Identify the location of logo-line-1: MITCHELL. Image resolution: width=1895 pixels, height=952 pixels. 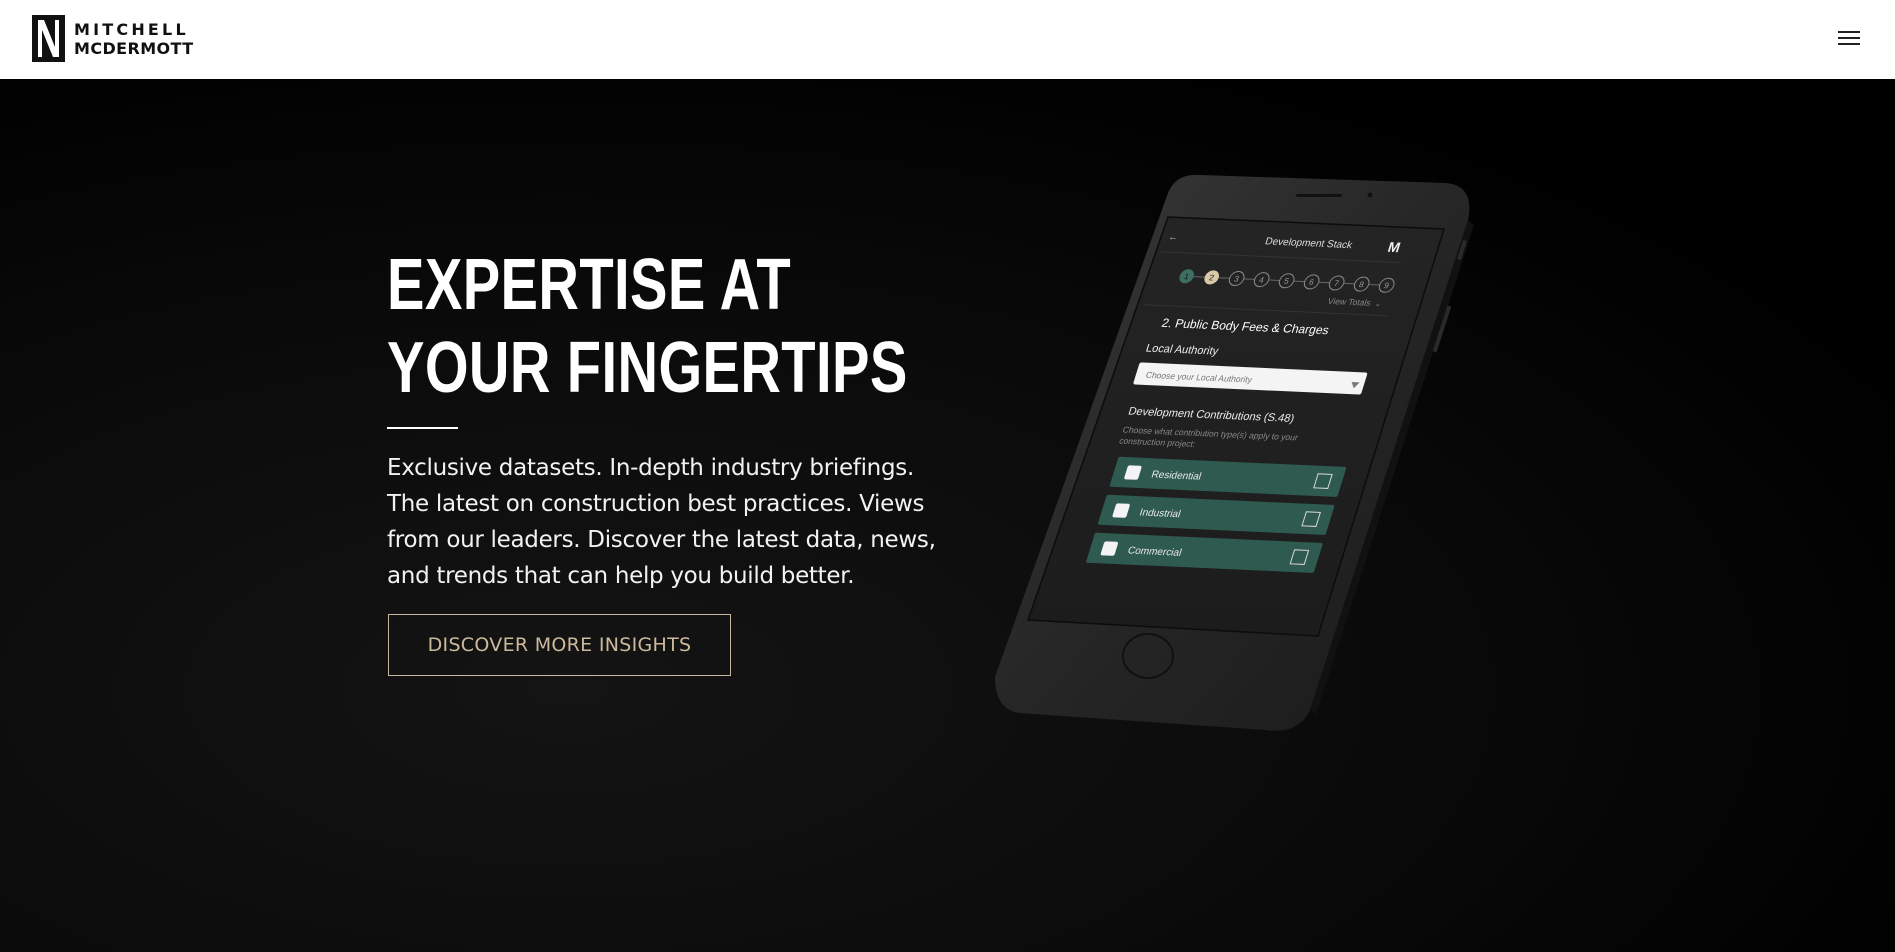
(131, 29).